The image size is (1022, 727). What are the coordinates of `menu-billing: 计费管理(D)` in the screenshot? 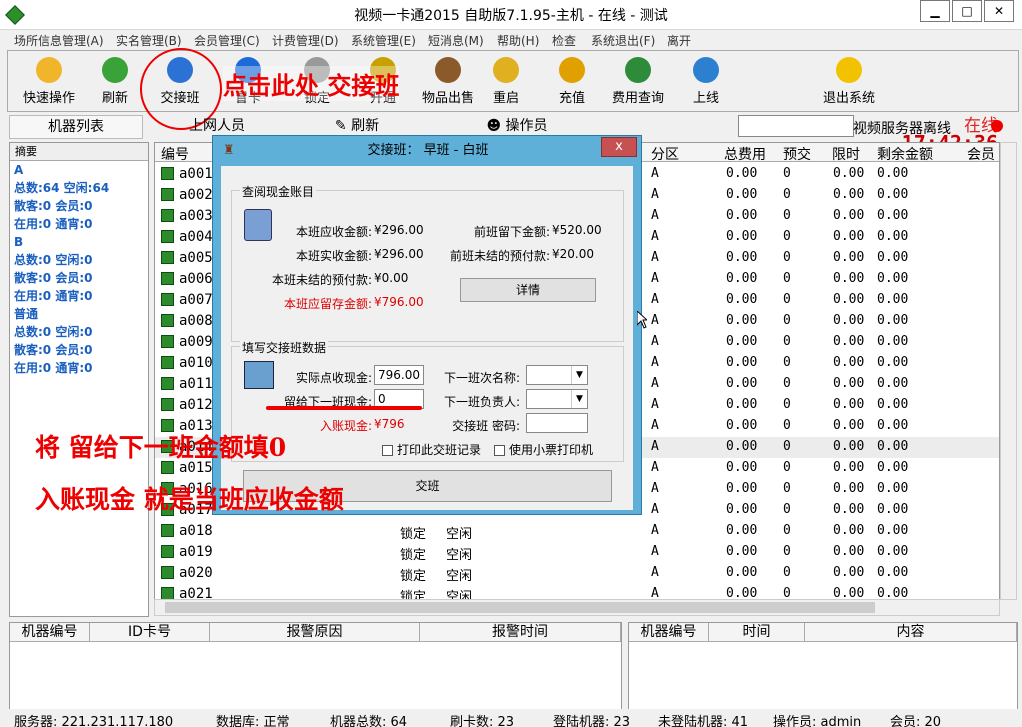 It's located at (305, 40).